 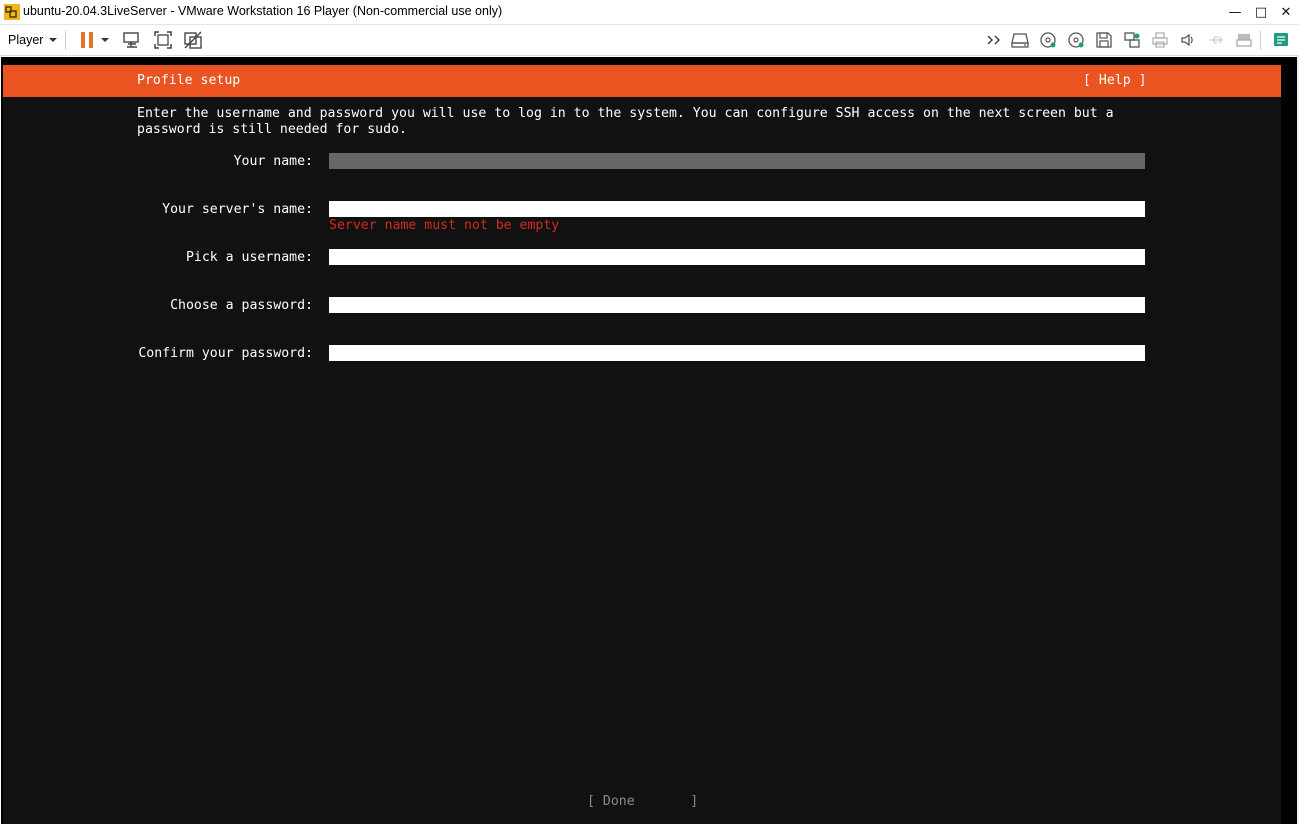 I want to click on sound-card-icon, so click(x=1188, y=40).